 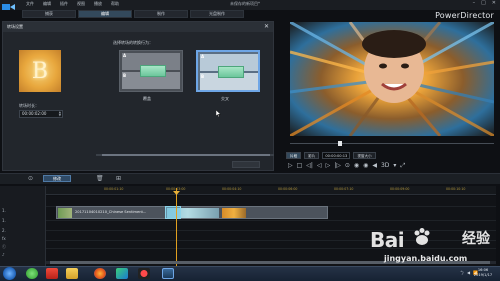 I want to click on folder-icon, so click(x=72, y=273).